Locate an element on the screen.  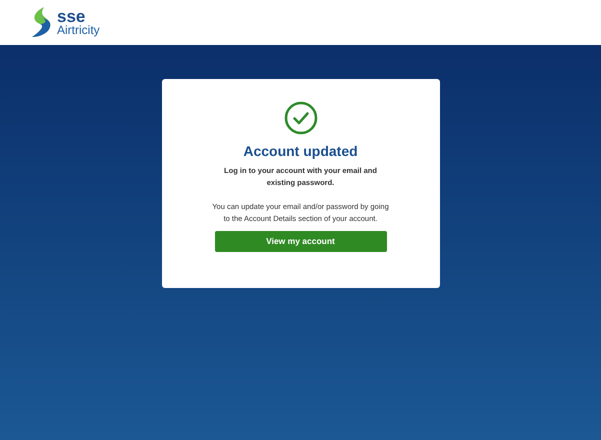
card-title: Account updated is located at coordinates (300, 151).